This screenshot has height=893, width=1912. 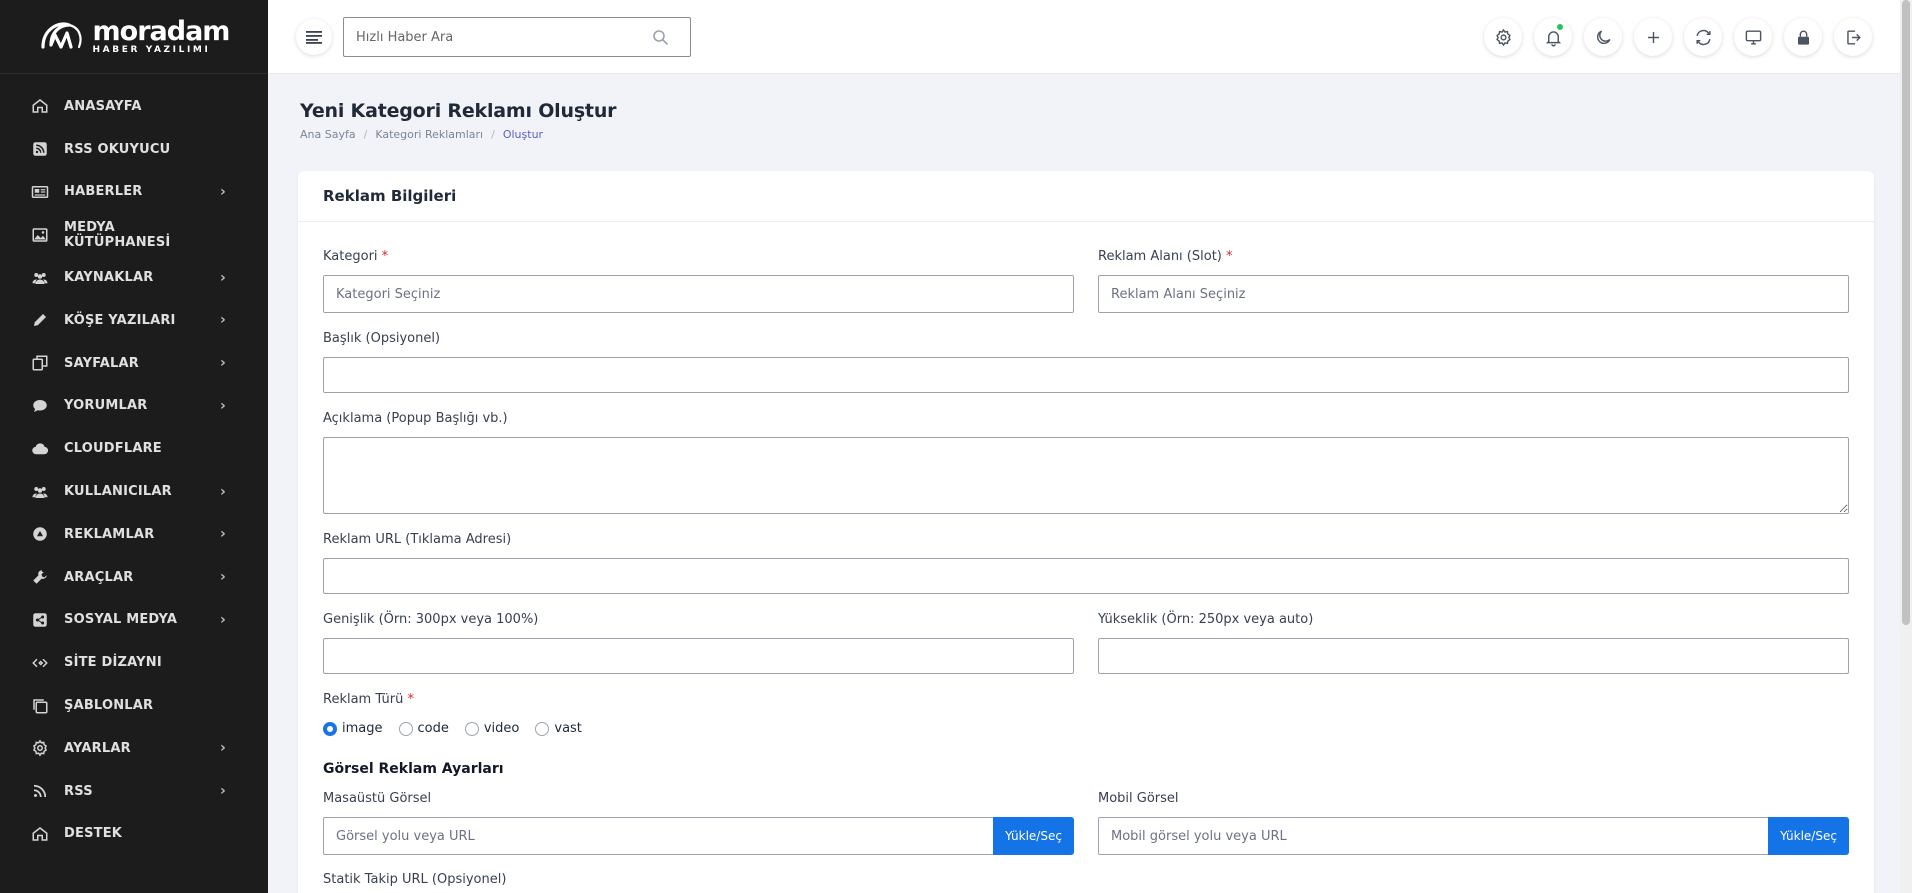 What do you see at coordinates (161, 31) in the screenshot?
I see `brand-name: moradam` at bounding box center [161, 31].